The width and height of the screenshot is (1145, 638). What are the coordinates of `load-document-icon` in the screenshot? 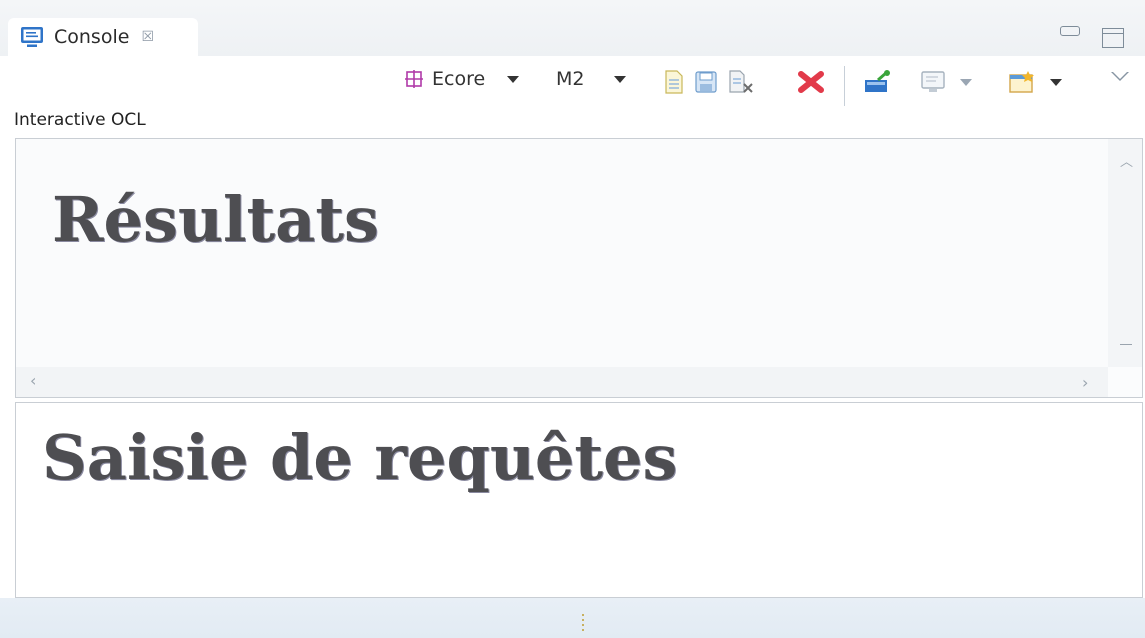 It's located at (674, 82).